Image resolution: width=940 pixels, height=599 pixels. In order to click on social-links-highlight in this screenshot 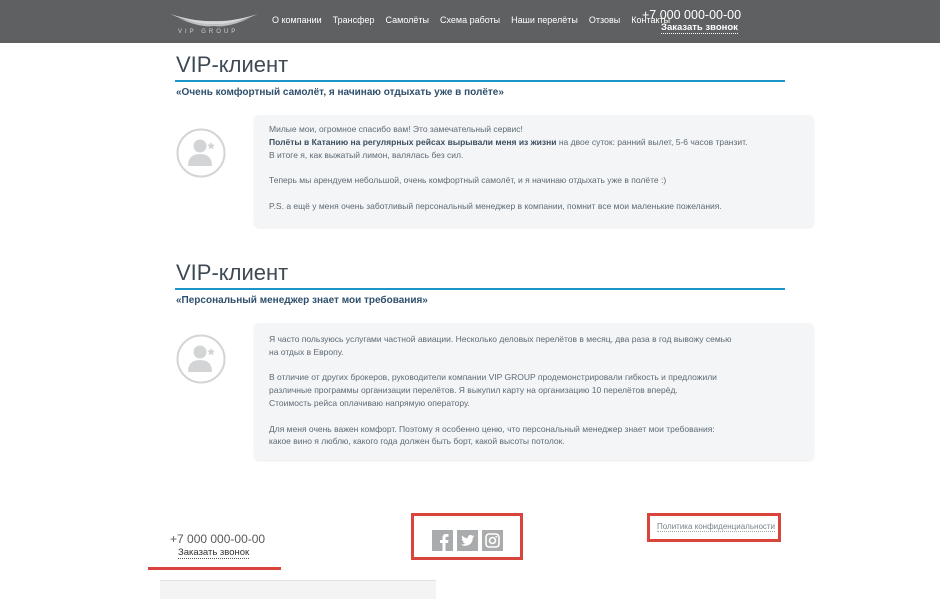, I will do `click(467, 536)`.